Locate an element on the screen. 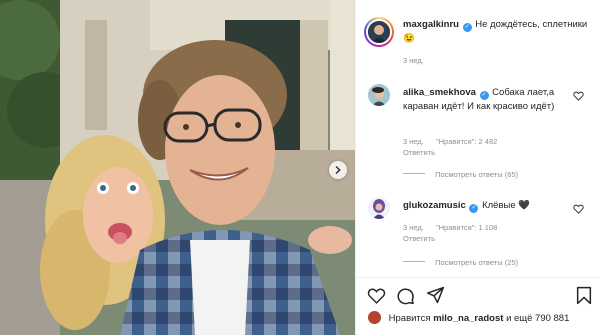  comment-2-like-icon is located at coordinates (578, 209).